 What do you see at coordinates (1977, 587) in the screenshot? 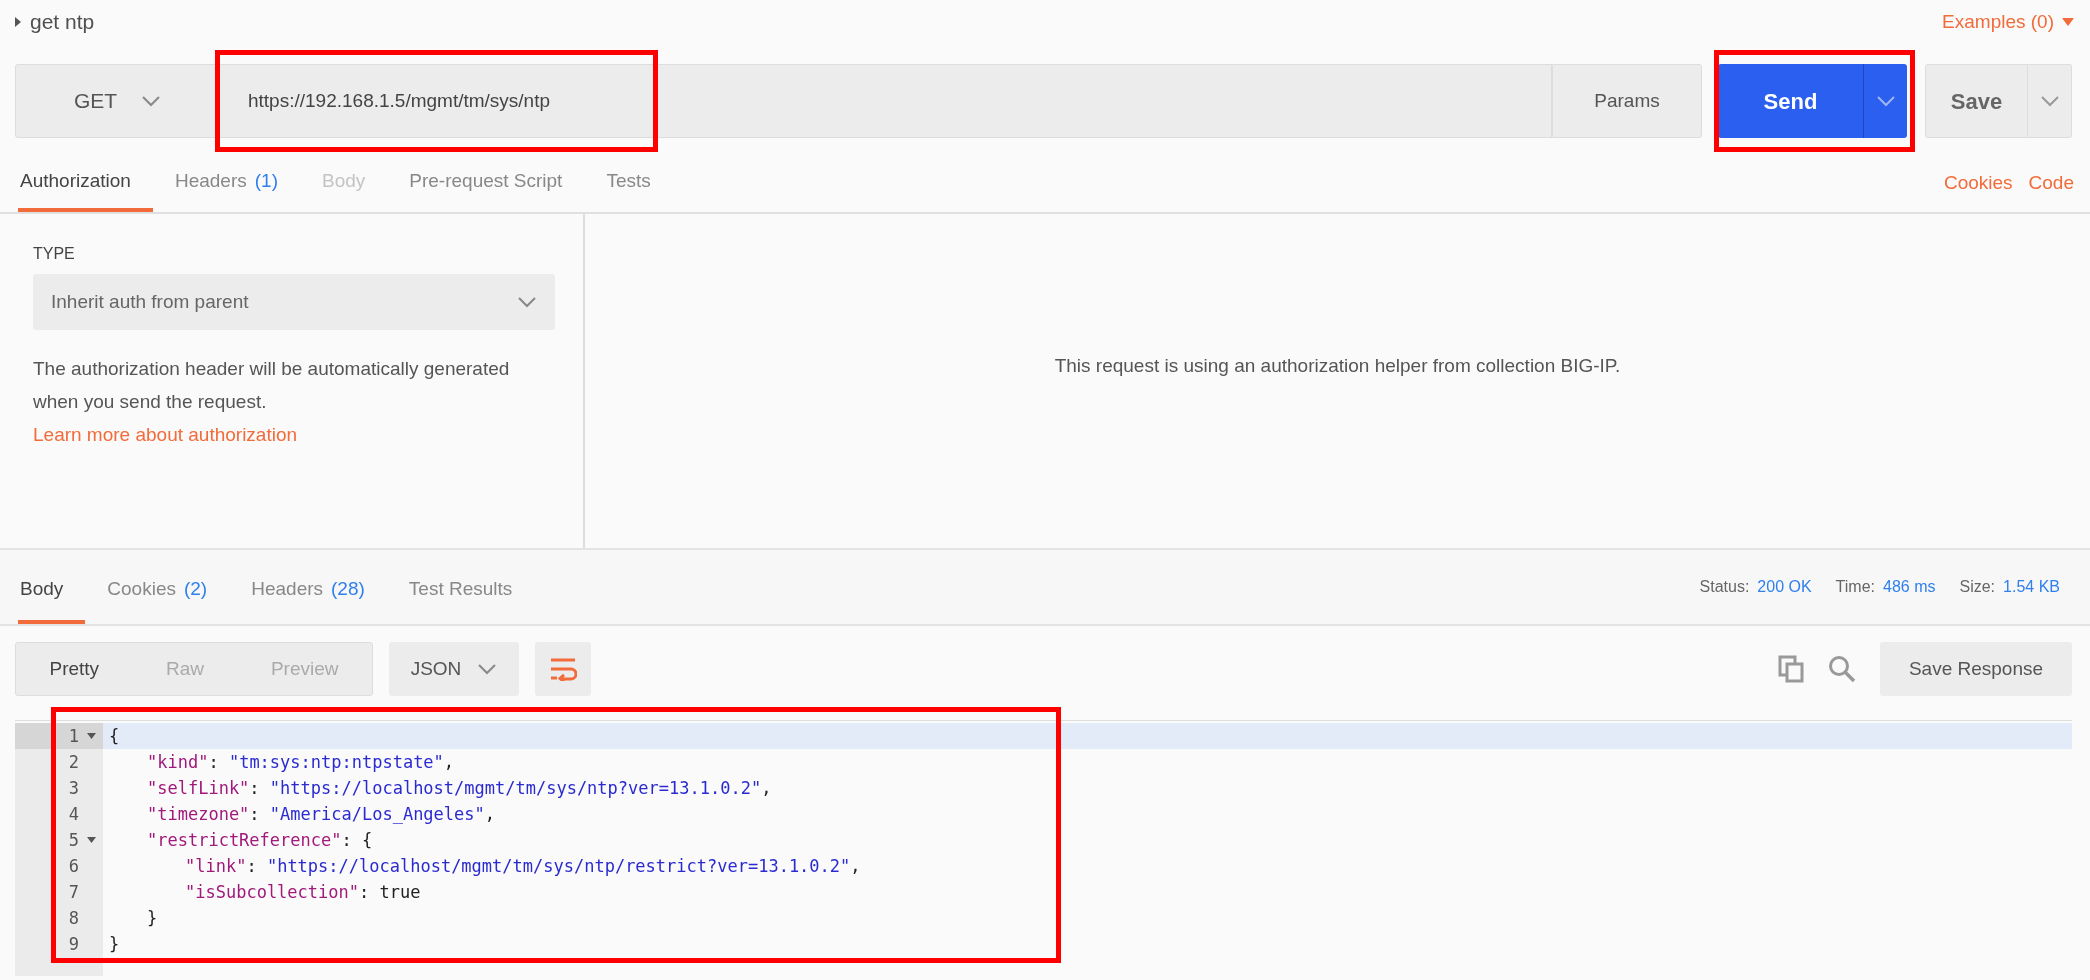
I see `stat-label: Size:` at bounding box center [1977, 587].